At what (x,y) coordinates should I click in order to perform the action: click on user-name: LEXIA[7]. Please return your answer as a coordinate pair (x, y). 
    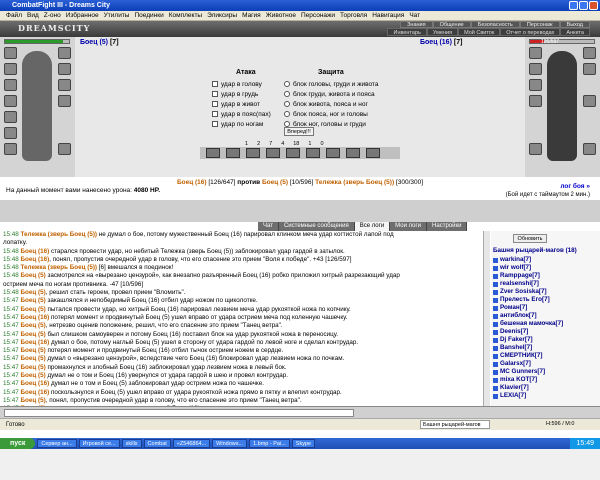
    Looking at the image, I should click on (513, 396).